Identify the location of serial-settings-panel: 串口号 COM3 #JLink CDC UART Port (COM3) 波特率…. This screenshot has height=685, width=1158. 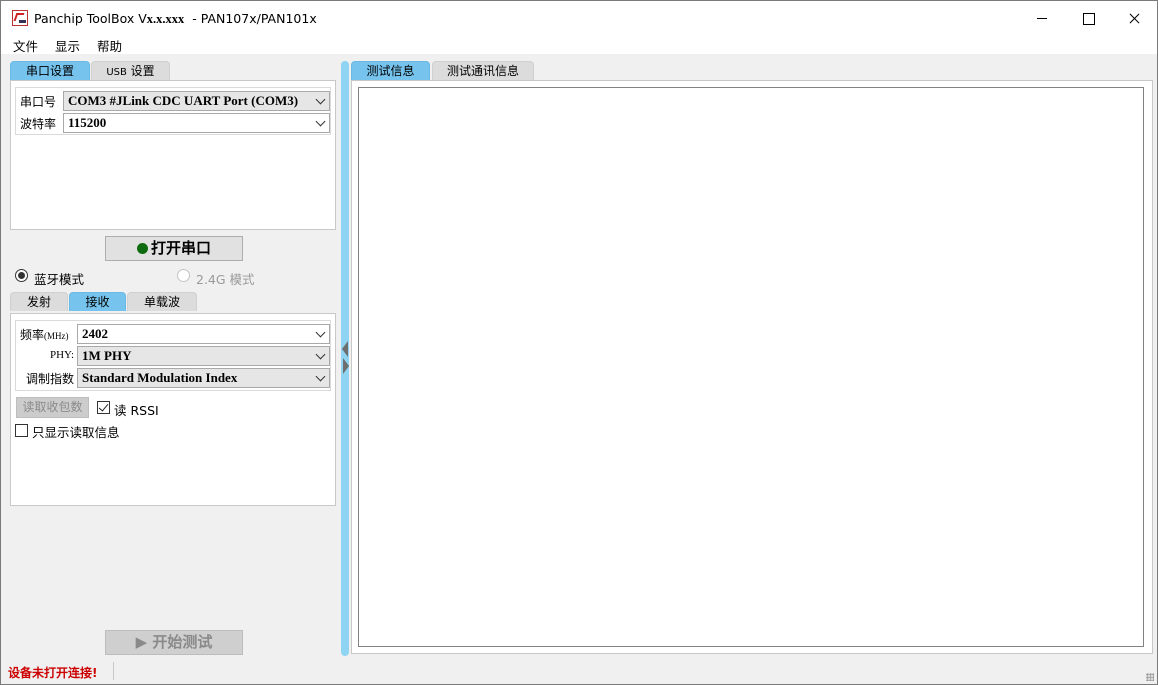
(173, 155).